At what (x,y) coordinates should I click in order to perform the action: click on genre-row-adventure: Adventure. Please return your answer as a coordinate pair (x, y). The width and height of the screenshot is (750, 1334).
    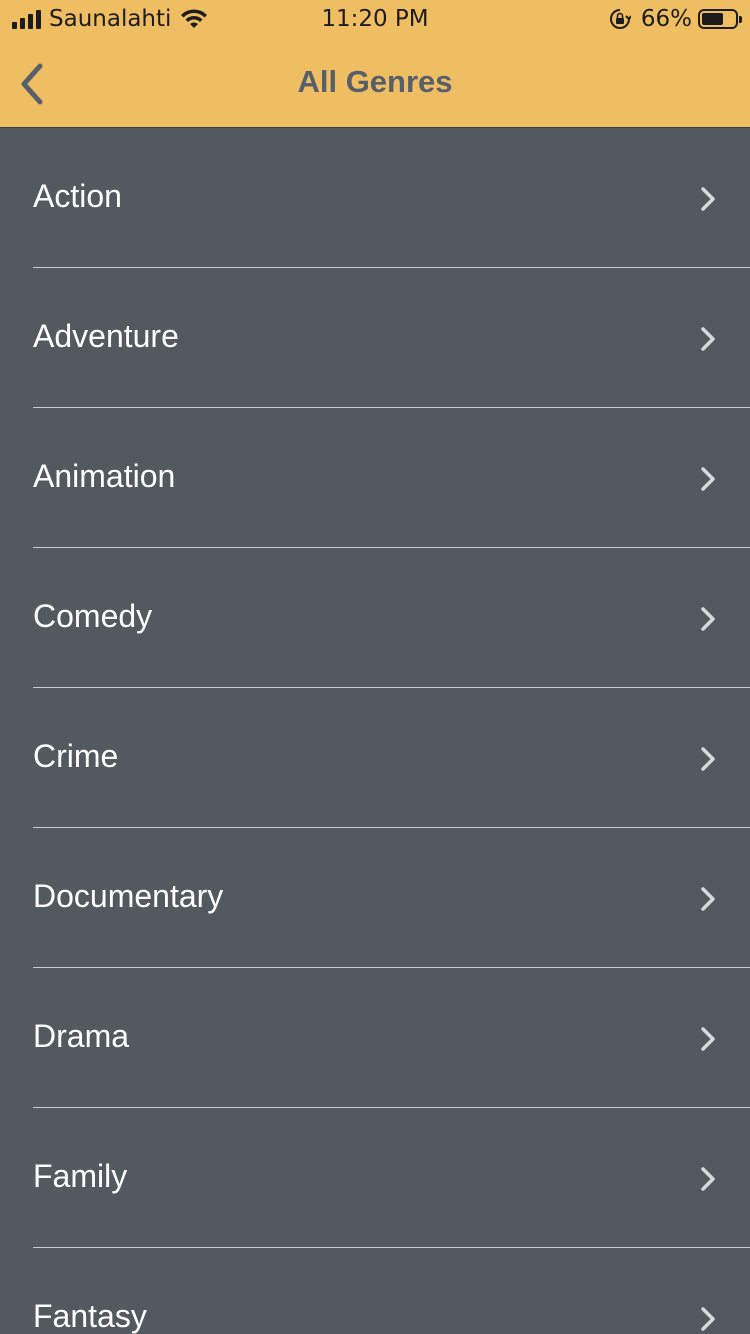
    Looking at the image, I should click on (375, 338).